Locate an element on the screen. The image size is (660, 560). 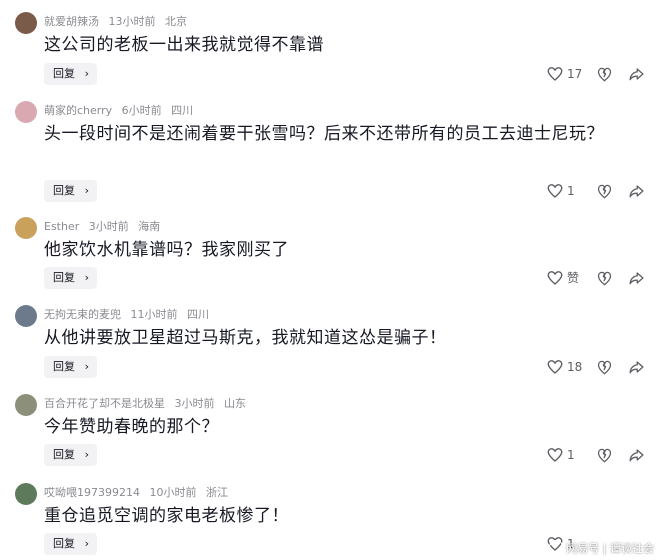
watermark-text: 网易号 | 谭谈社会 is located at coordinates (610, 548).